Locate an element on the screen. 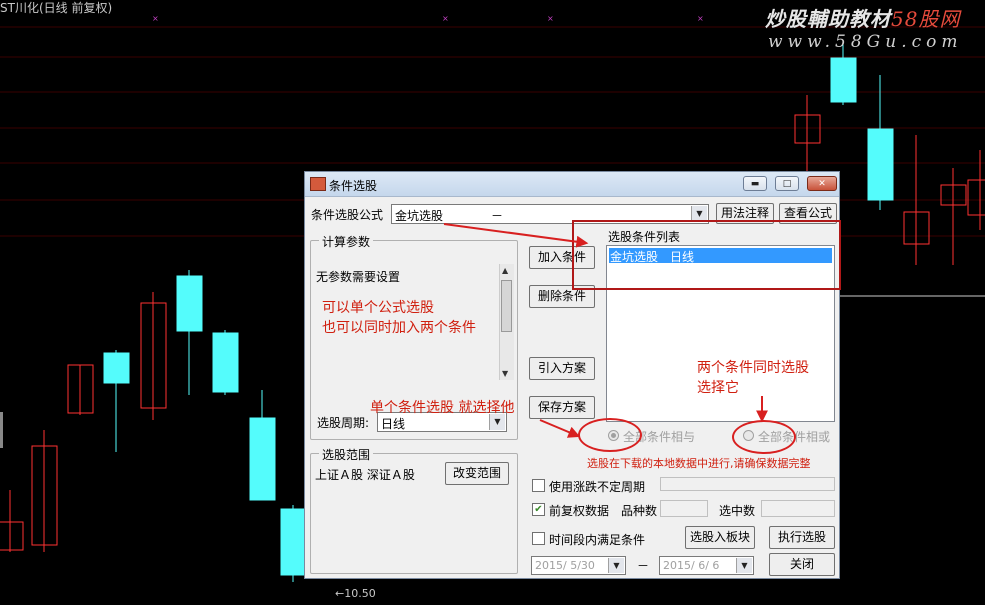 This screenshot has width=985, height=605. float-period-checkbox is located at coordinates (538, 485).